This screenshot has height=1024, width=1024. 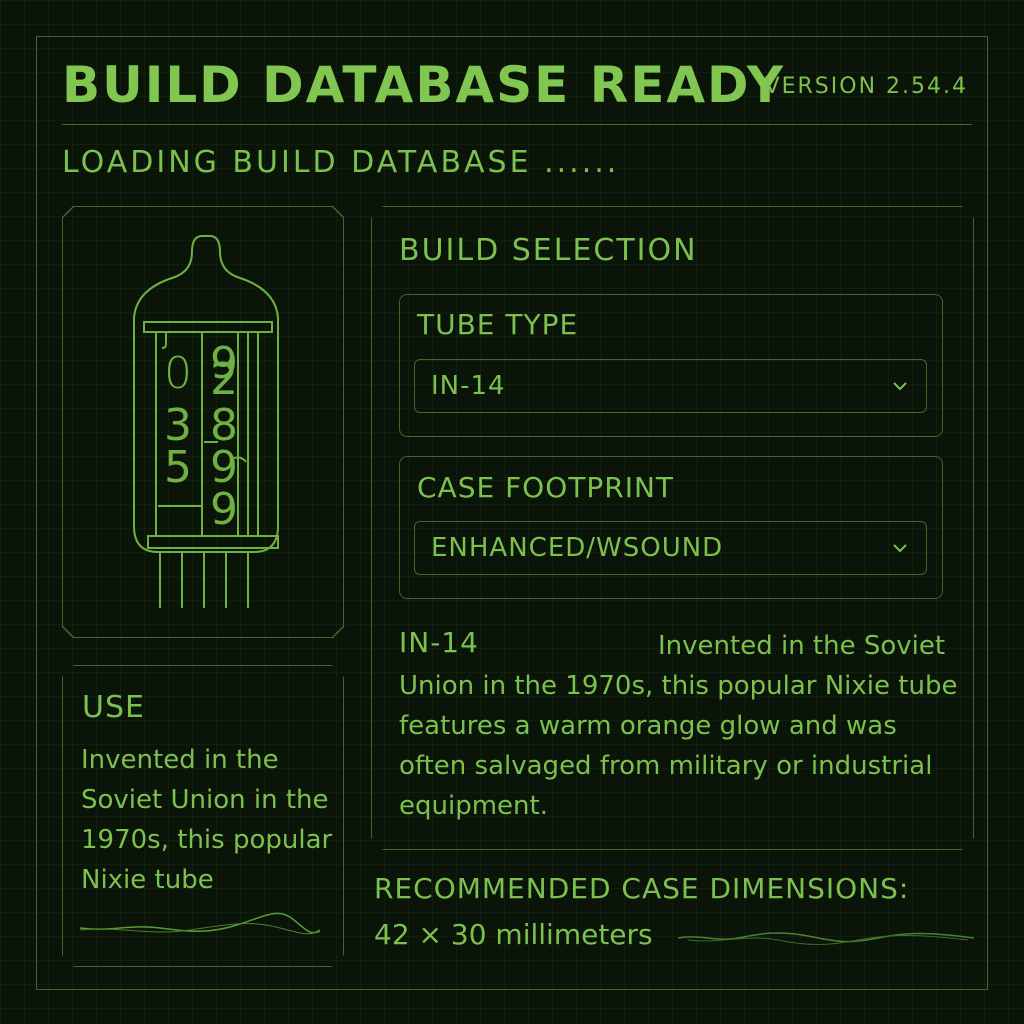 I want to click on case-footprint-value: ENHANCED/WSOUND, so click(x=577, y=548).